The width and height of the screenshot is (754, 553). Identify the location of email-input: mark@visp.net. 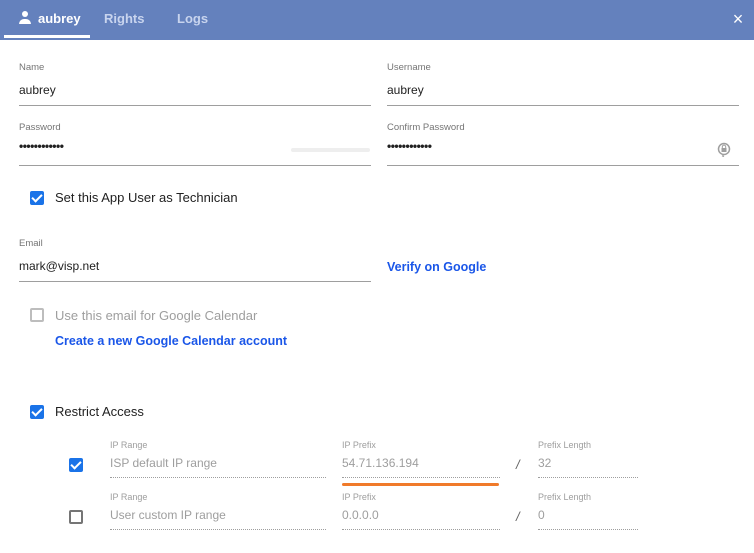
(59, 266).